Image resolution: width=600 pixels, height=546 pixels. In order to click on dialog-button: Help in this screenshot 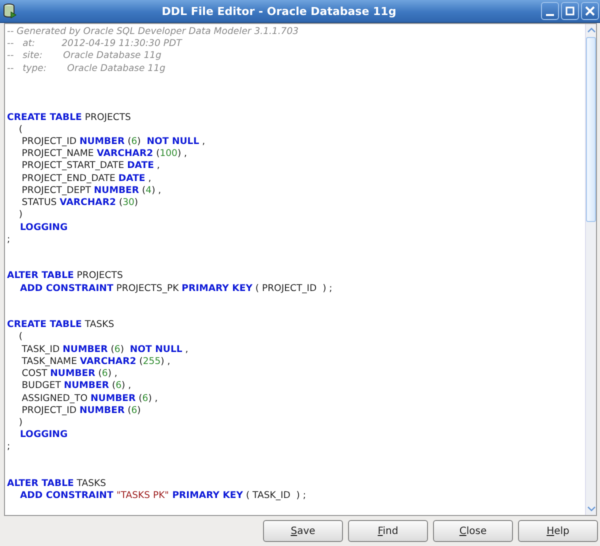, I will do `click(558, 531)`.